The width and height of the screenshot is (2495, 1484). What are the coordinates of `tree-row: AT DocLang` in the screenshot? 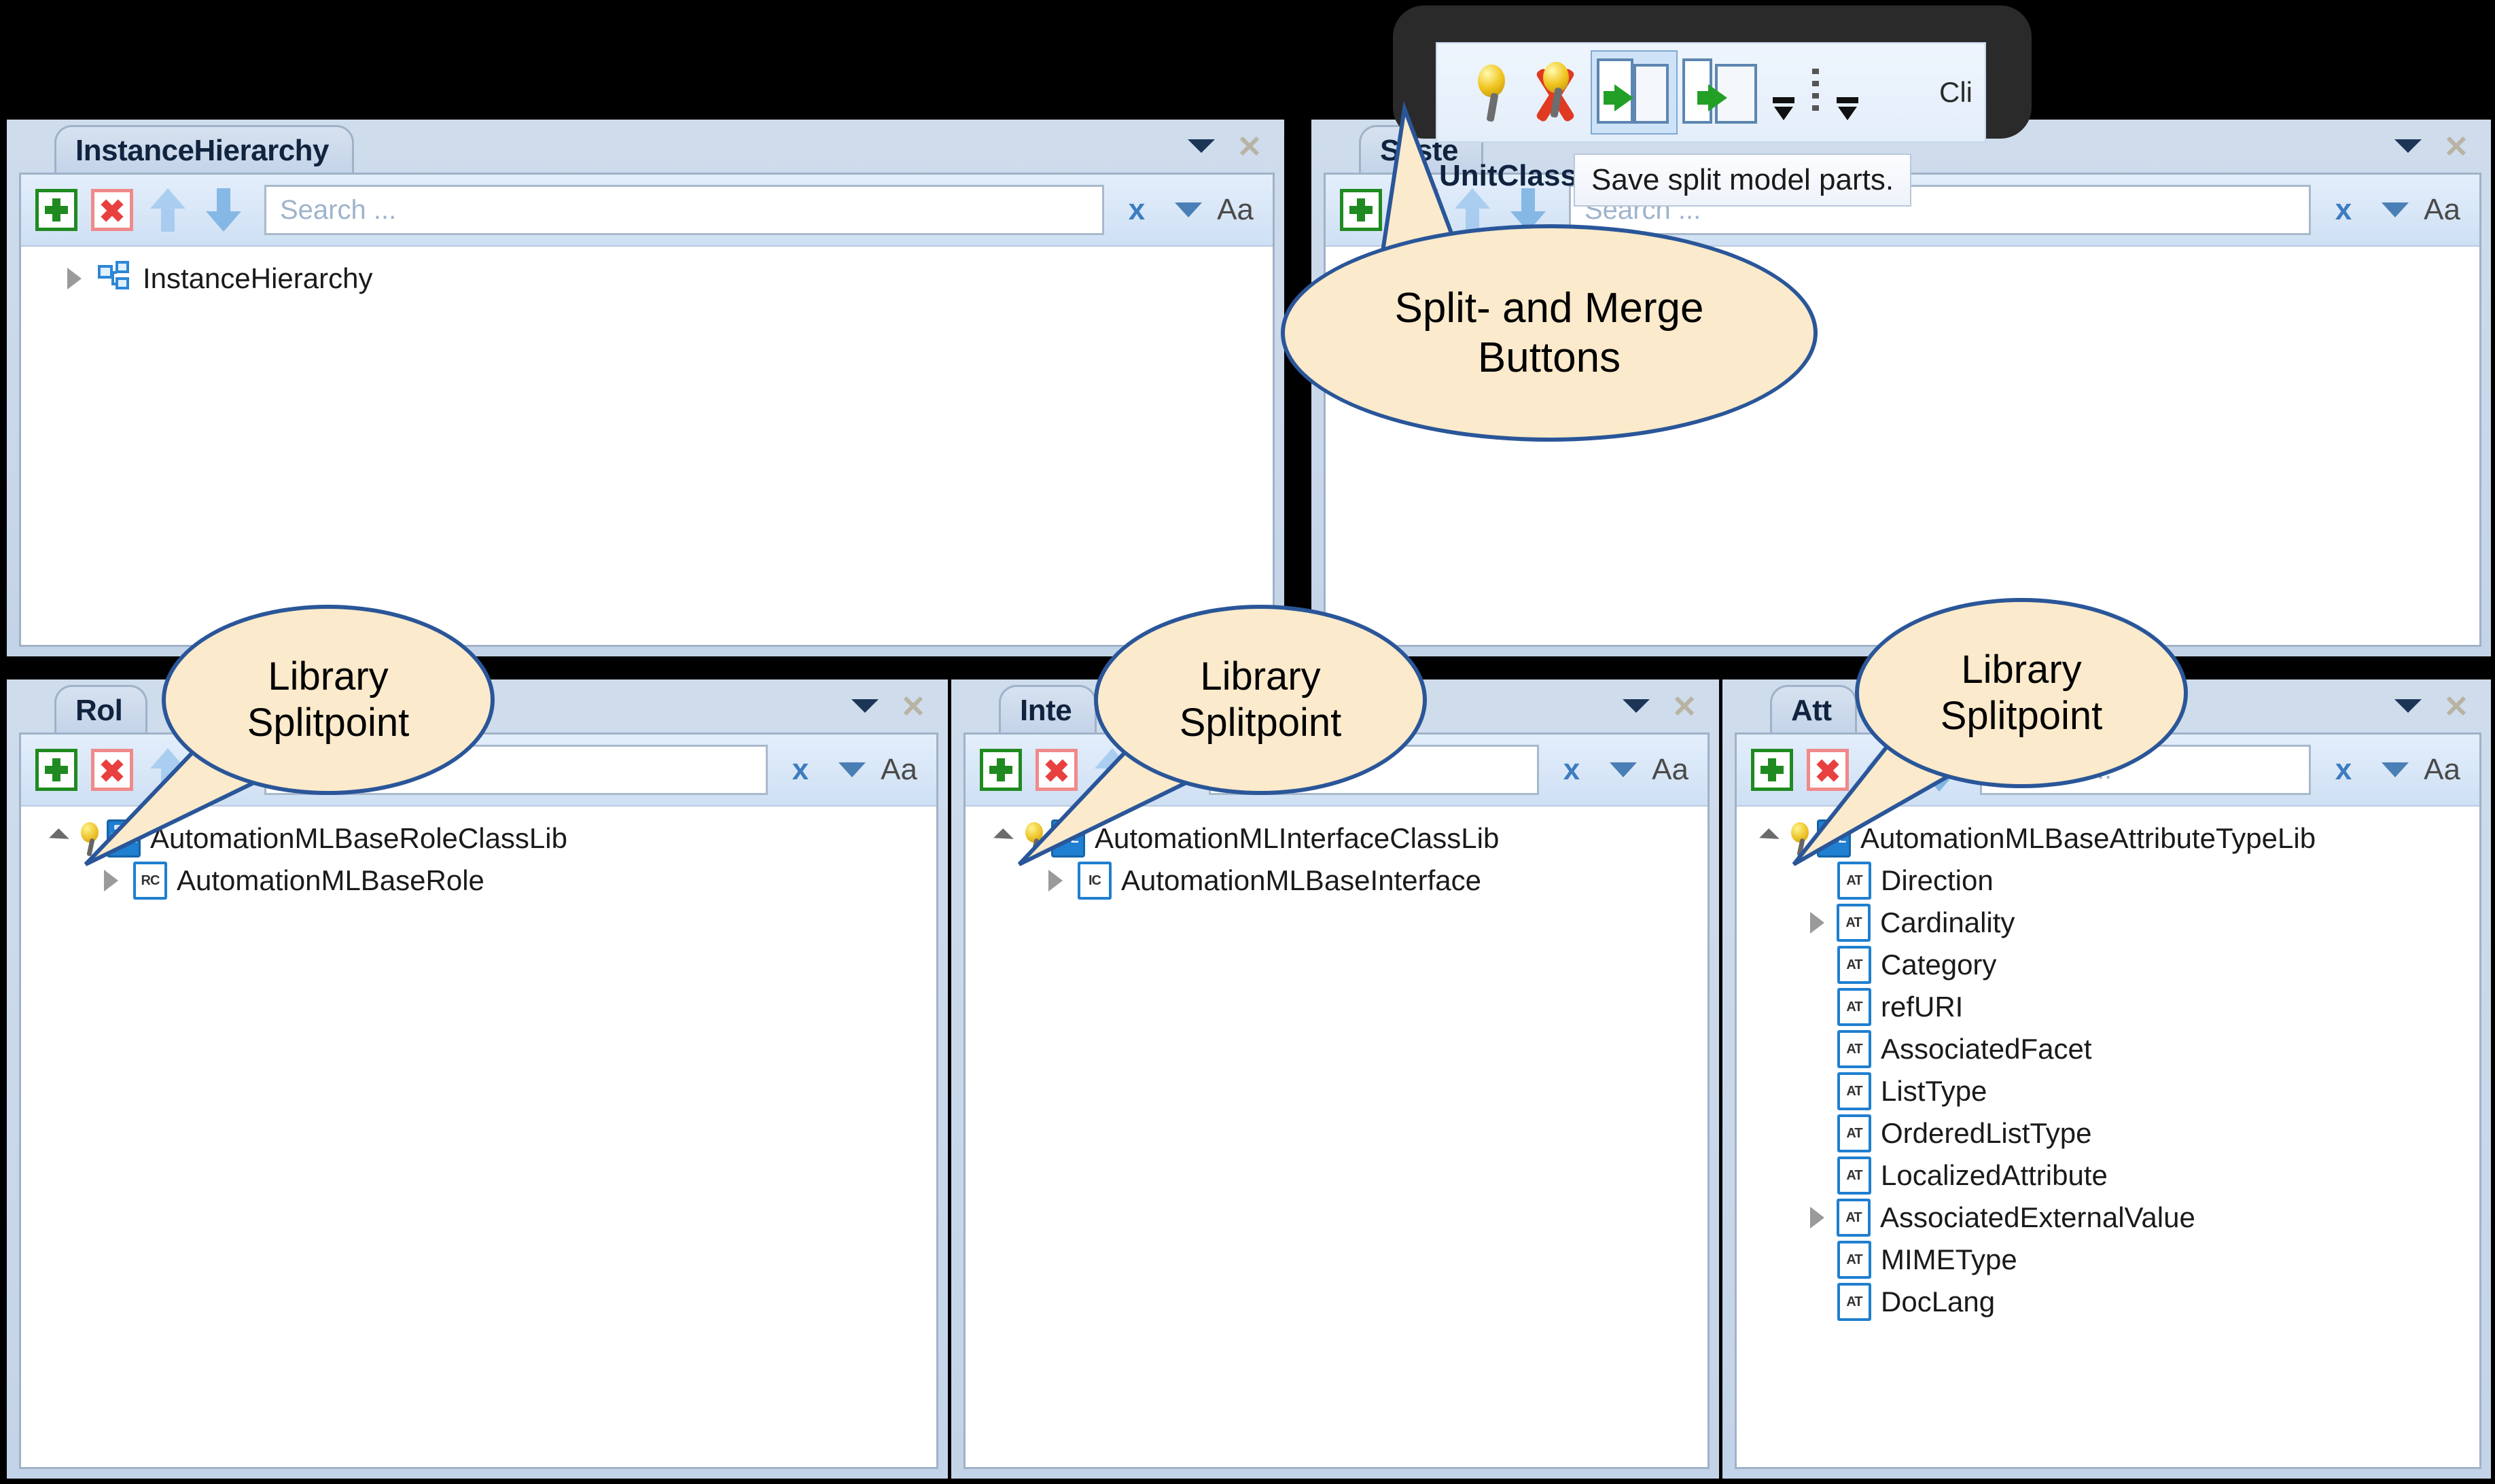 It's located at (2108, 1302).